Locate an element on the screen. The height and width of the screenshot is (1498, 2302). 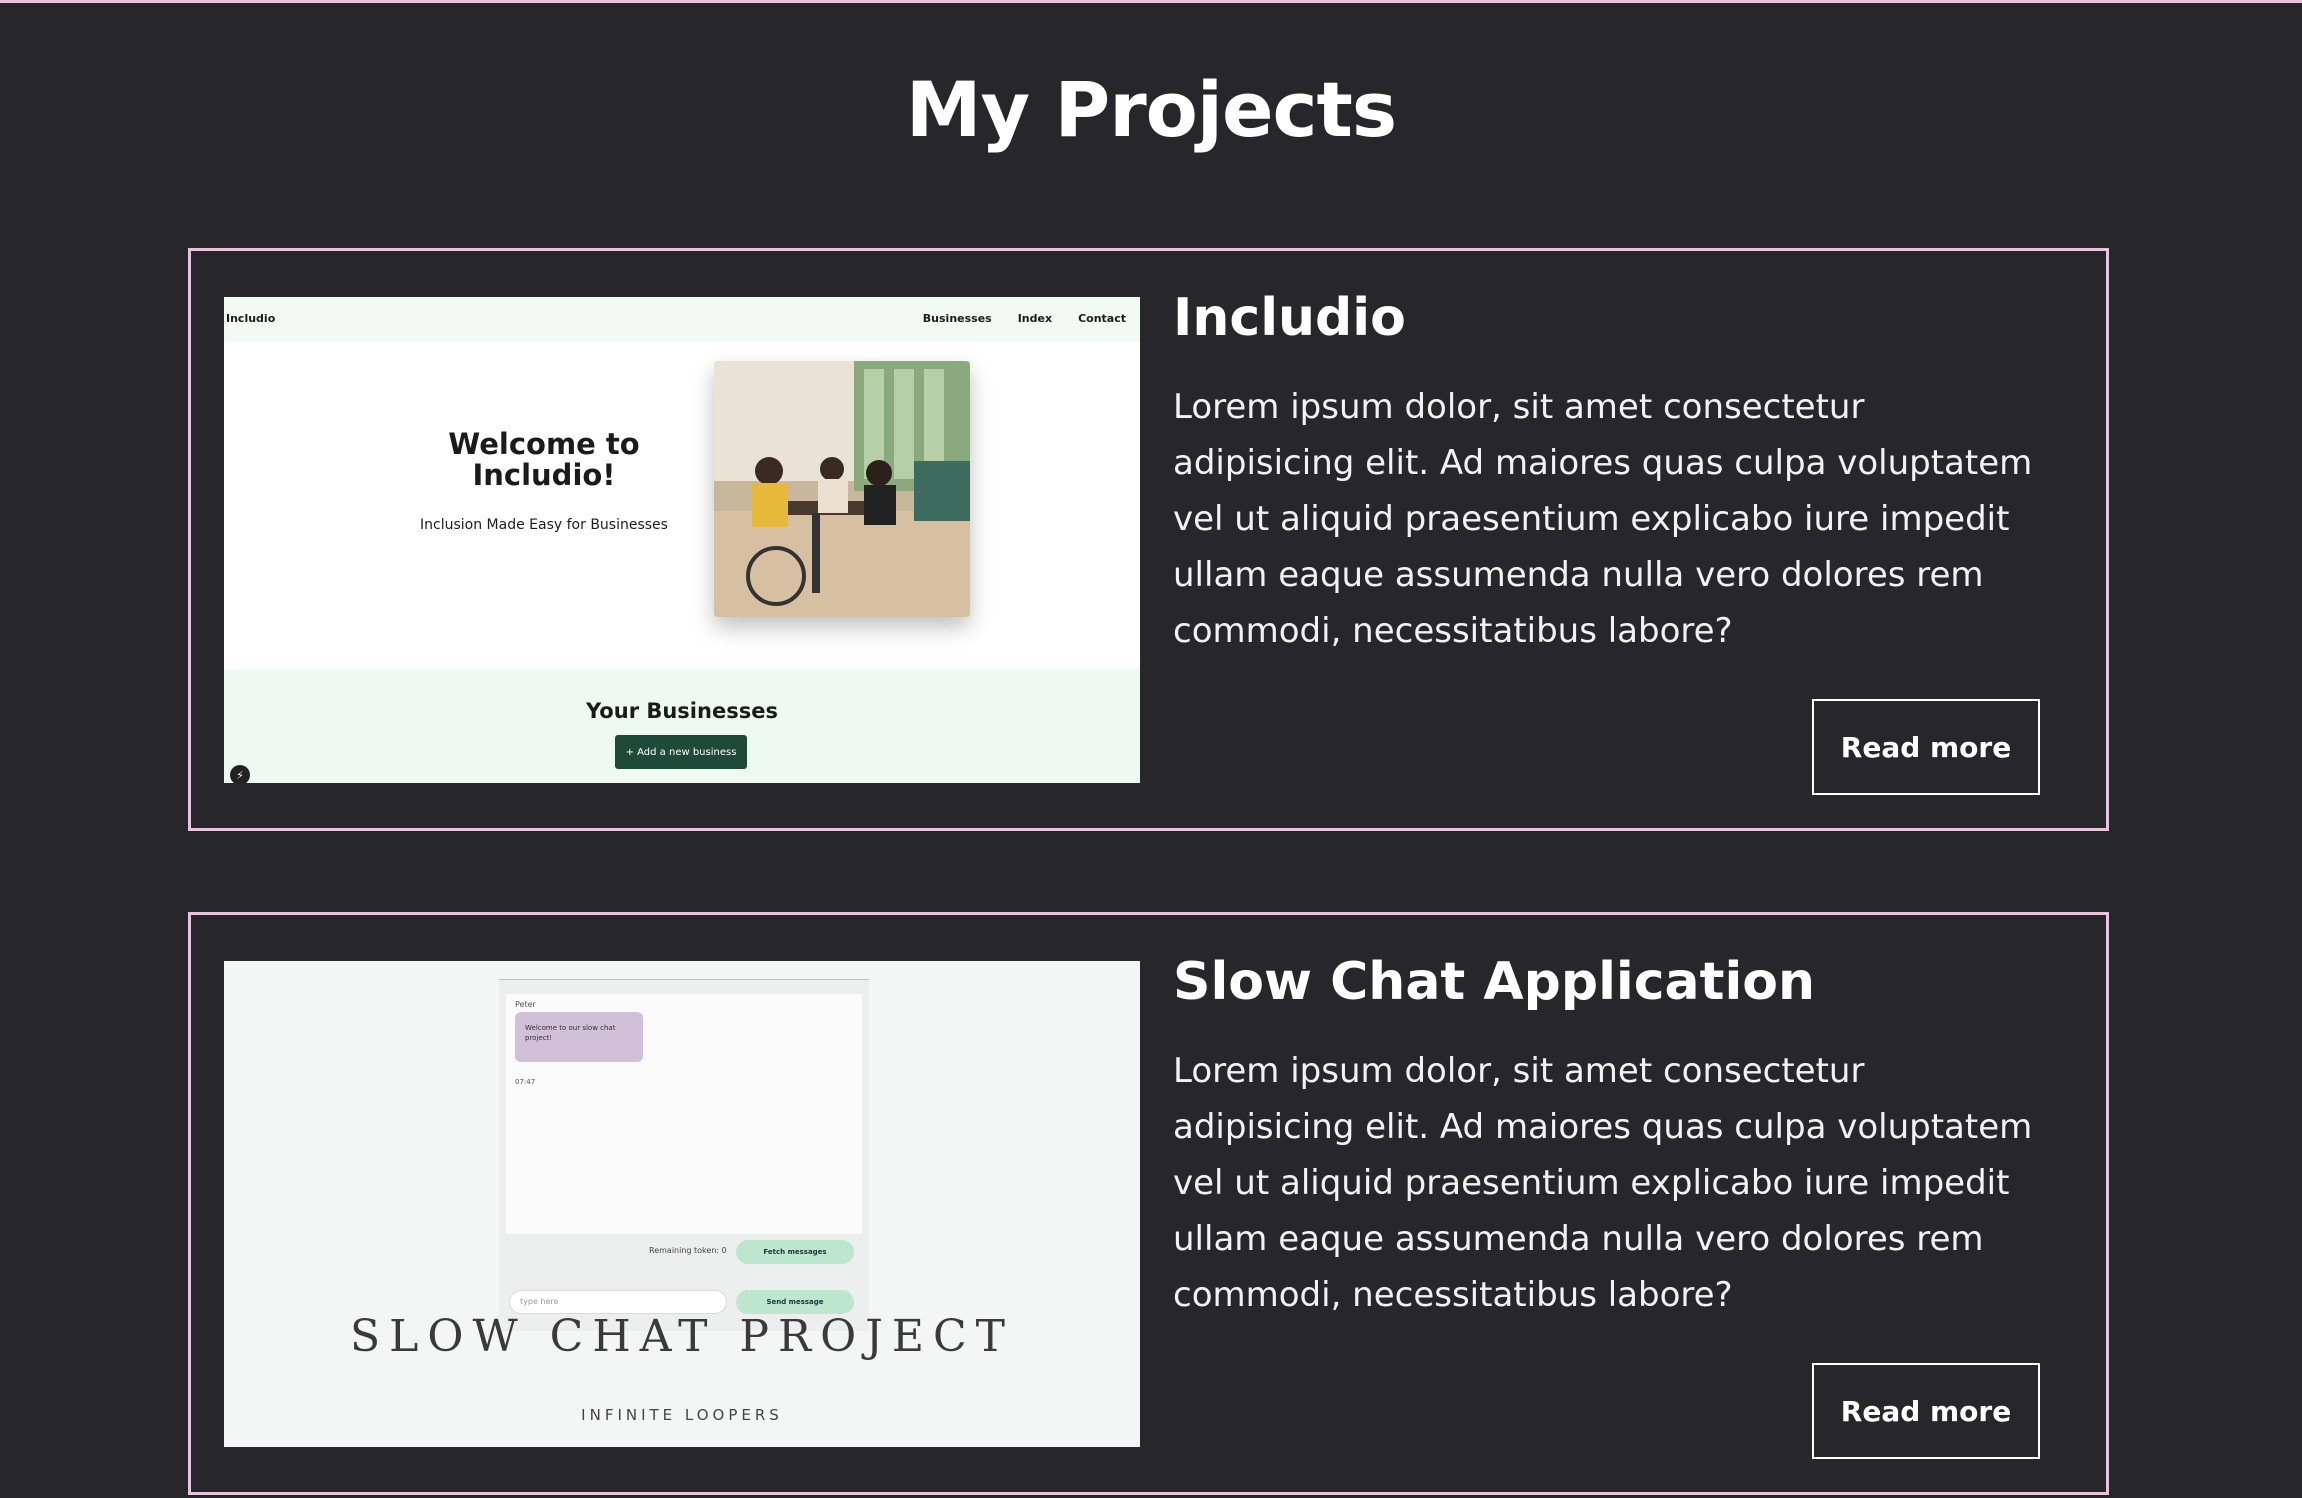
screenshot-message-bubble: Welcome to our slow chat project! is located at coordinates (579, 1037).